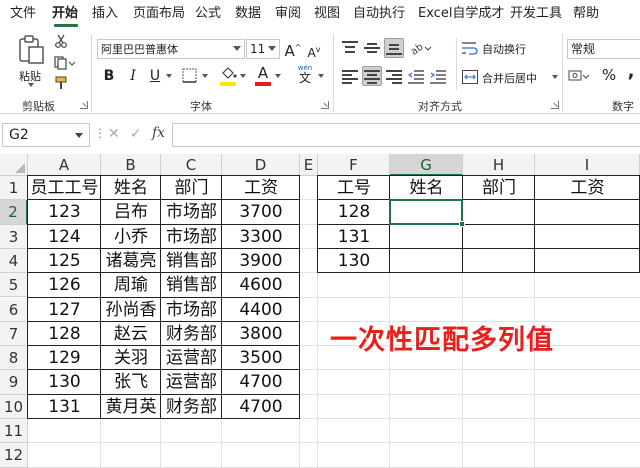  What do you see at coordinates (314, 51) in the screenshot?
I see `shrink-font-button: Av` at bounding box center [314, 51].